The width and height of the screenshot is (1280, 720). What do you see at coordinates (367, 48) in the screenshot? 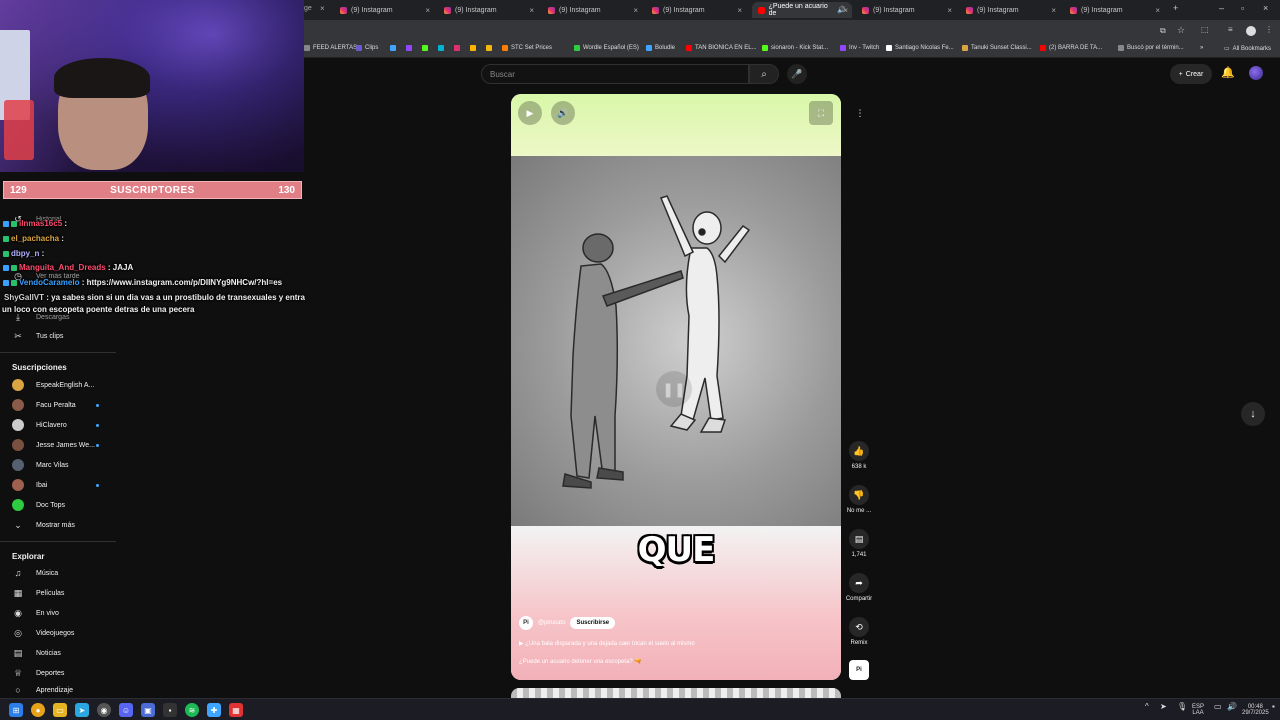
I see `bookmark-item: Clips` at bounding box center [367, 48].